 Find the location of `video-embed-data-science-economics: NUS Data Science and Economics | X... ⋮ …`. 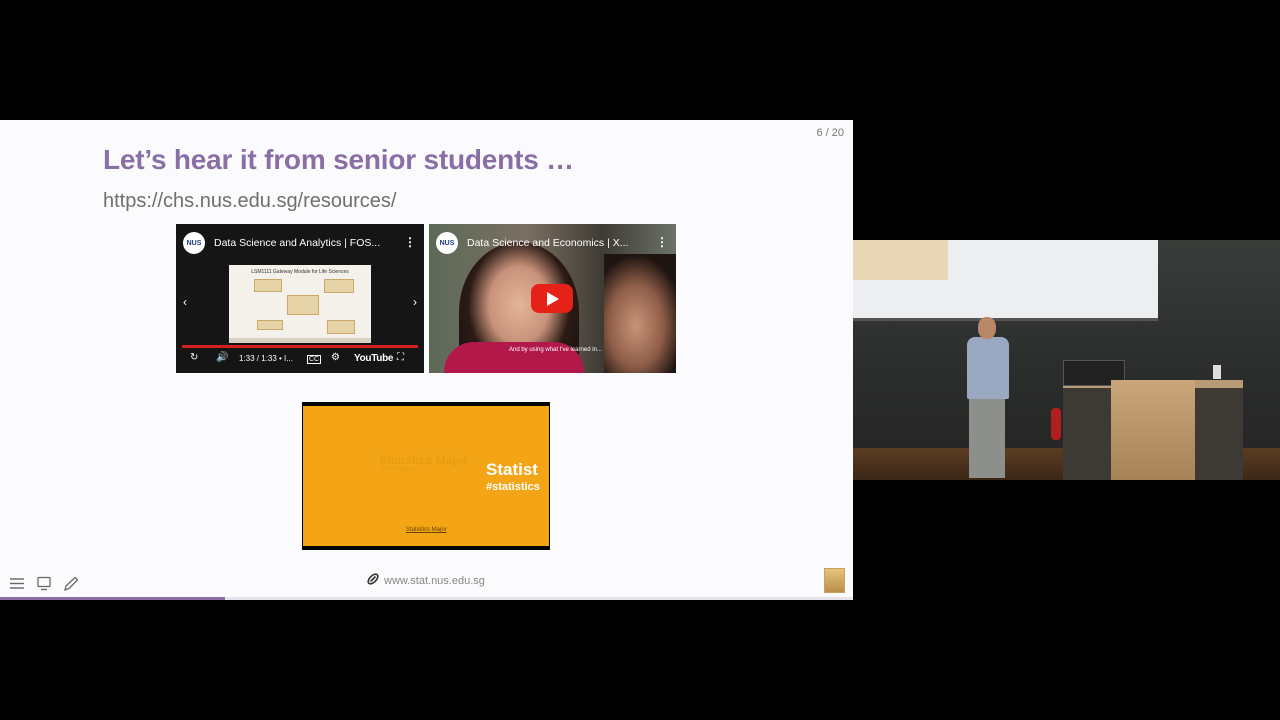

video-embed-data-science-economics: NUS Data Science and Economics | X... ⋮ … is located at coordinates (552, 298).